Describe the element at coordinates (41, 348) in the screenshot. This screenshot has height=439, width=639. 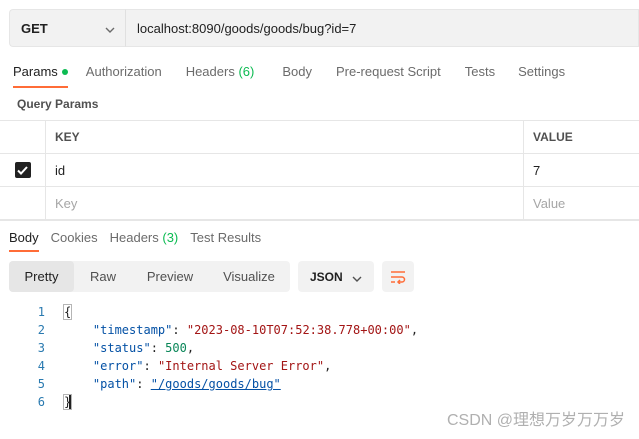
I see `line-number: 3` at that location.